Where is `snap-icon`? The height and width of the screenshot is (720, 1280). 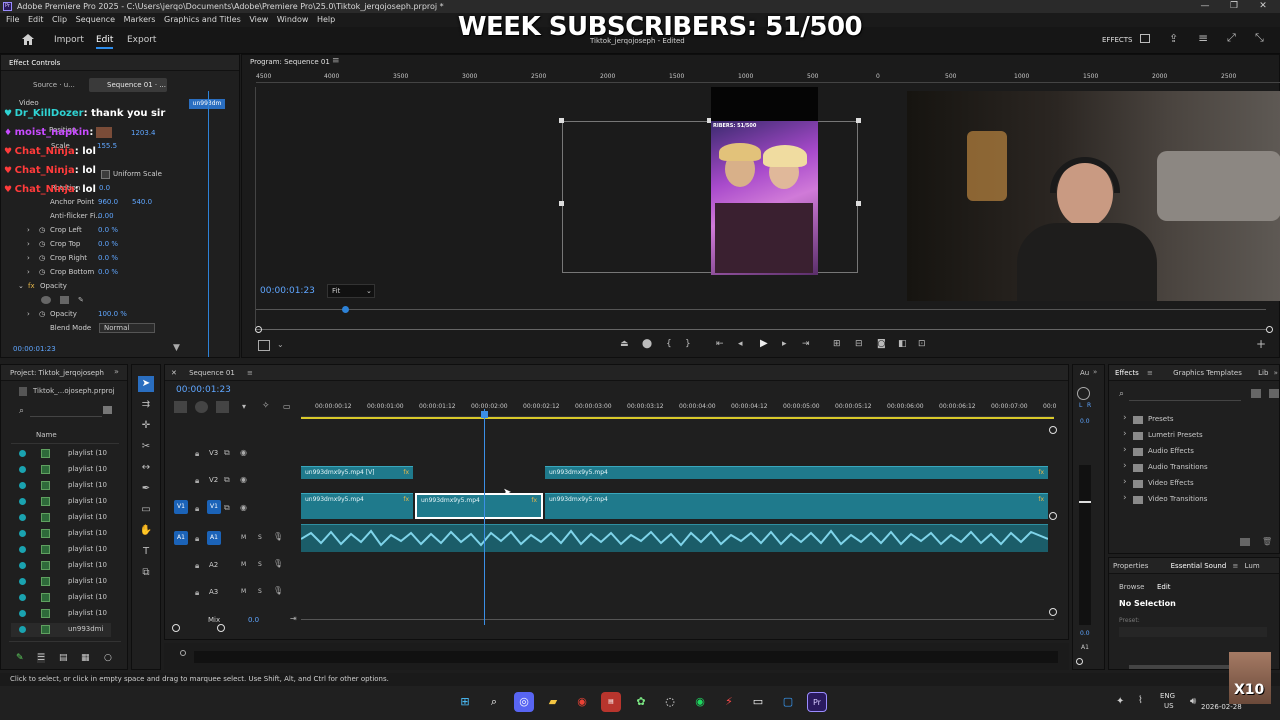 snap-icon is located at coordinates (180, 407).